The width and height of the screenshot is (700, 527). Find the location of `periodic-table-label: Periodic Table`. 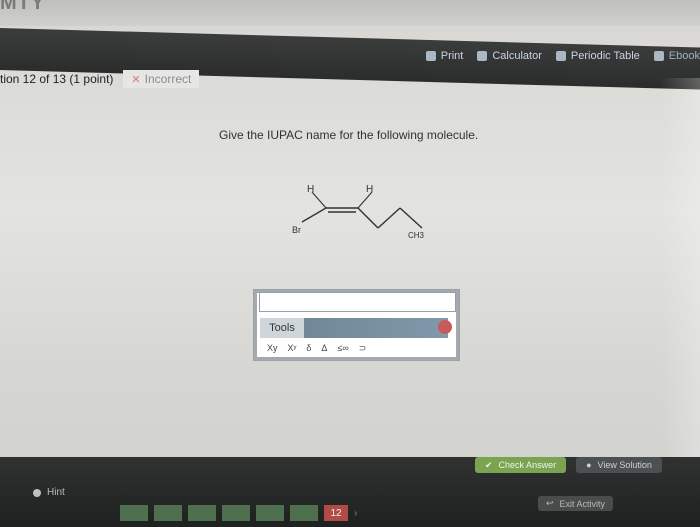

periodic-table-label: Periodic Table is located at coordinates (605, 56).